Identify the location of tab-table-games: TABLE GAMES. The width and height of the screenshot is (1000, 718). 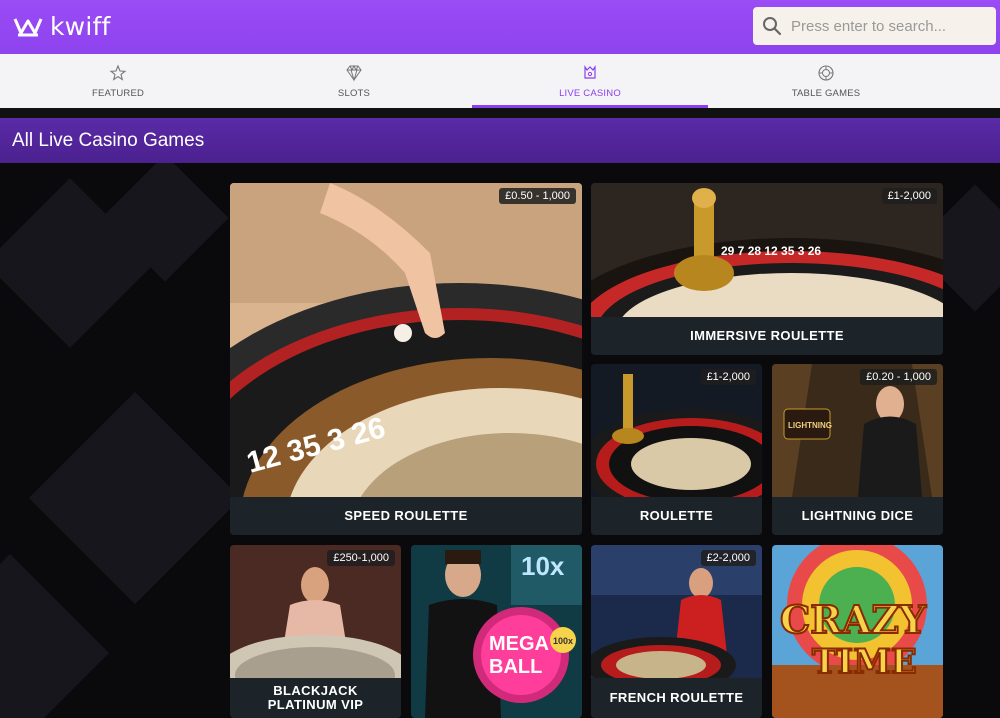
(826, 81).